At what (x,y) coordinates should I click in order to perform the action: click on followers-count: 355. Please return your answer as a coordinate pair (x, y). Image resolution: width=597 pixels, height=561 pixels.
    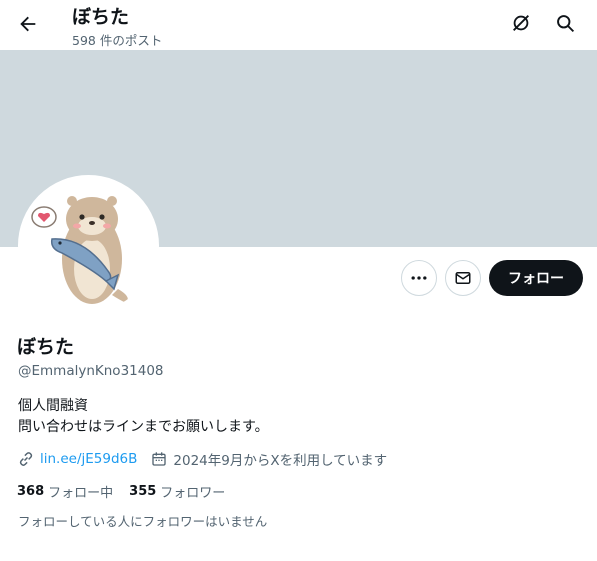
    Looking at the image, I should click on (143, 491).